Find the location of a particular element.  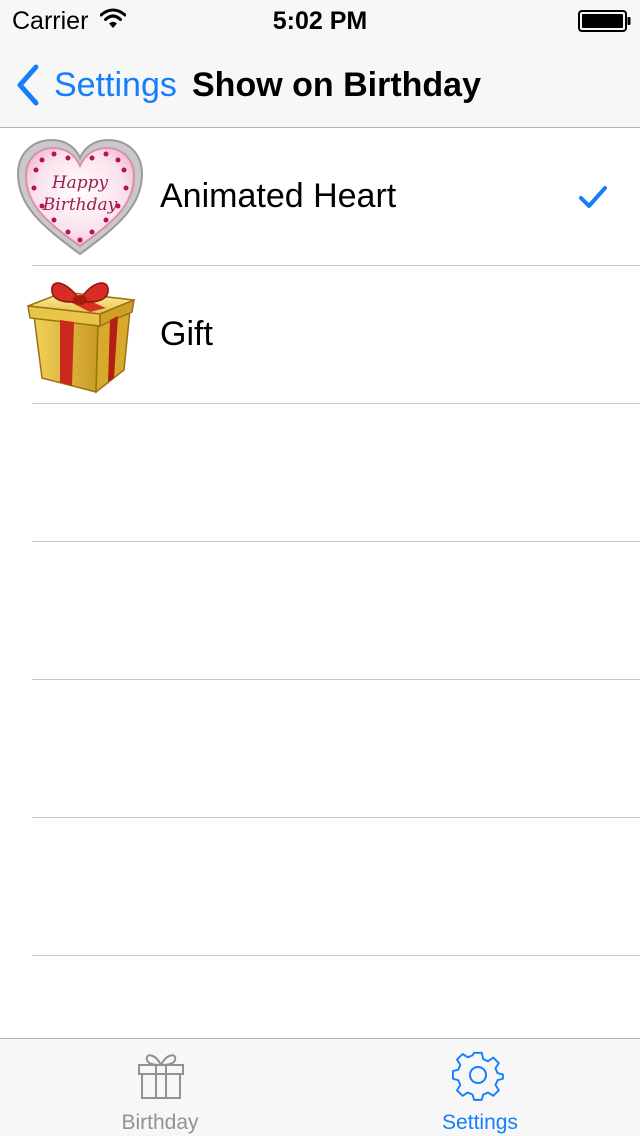

heart-text-birthday: Birthday is located at coordinates (80, 205).